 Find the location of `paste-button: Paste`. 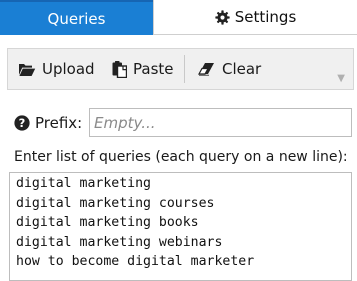

paste-button: Paste is located at coordinates (143, 69).